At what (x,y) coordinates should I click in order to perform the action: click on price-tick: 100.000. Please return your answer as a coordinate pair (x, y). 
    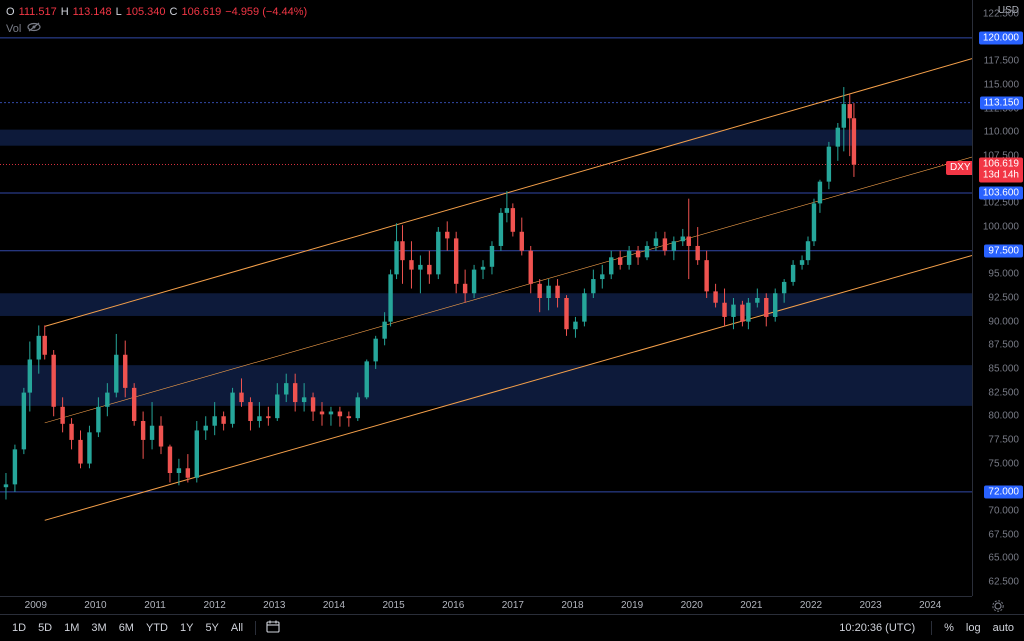
    Looking at the image, I should click on (1000, 227).